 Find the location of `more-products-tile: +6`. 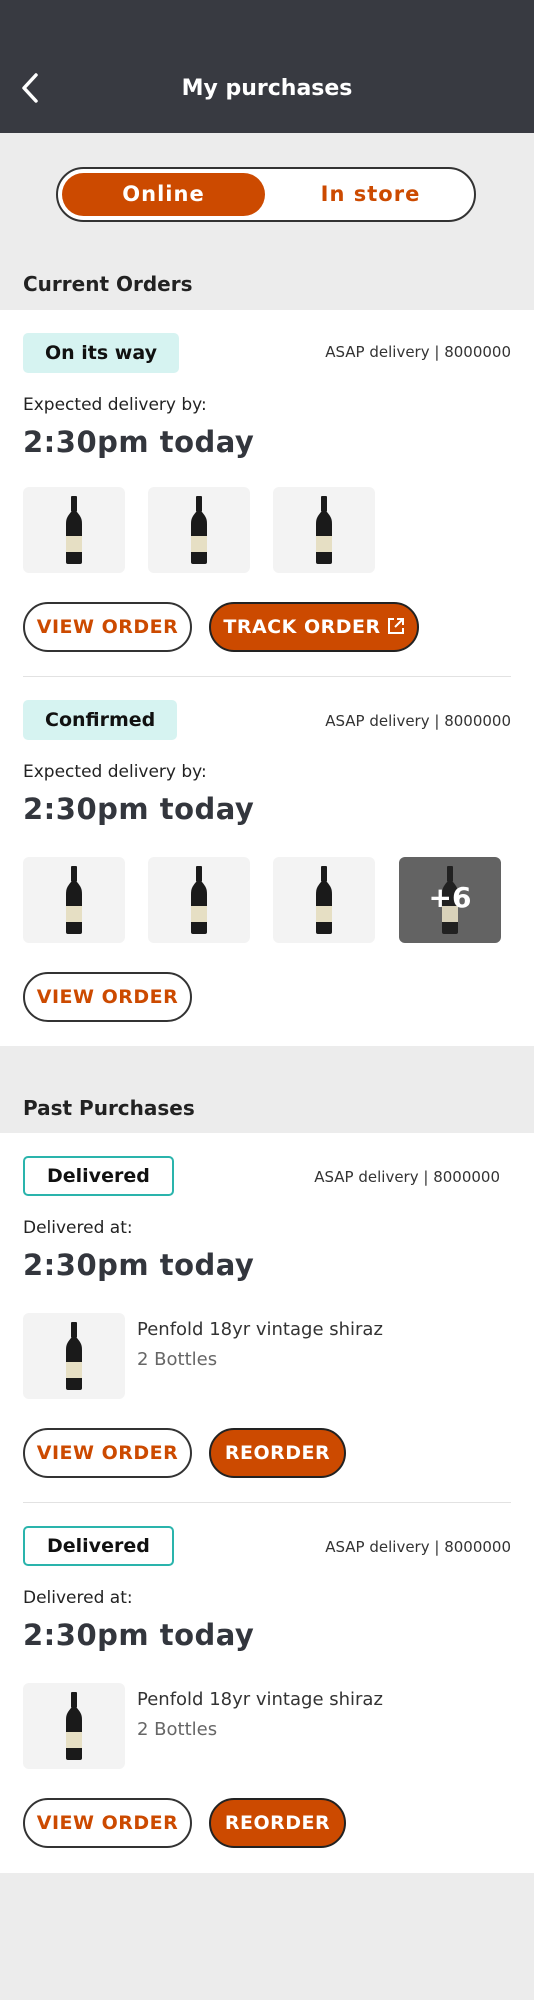

more-products-tile: +6 is located at coordinates (450, 900).